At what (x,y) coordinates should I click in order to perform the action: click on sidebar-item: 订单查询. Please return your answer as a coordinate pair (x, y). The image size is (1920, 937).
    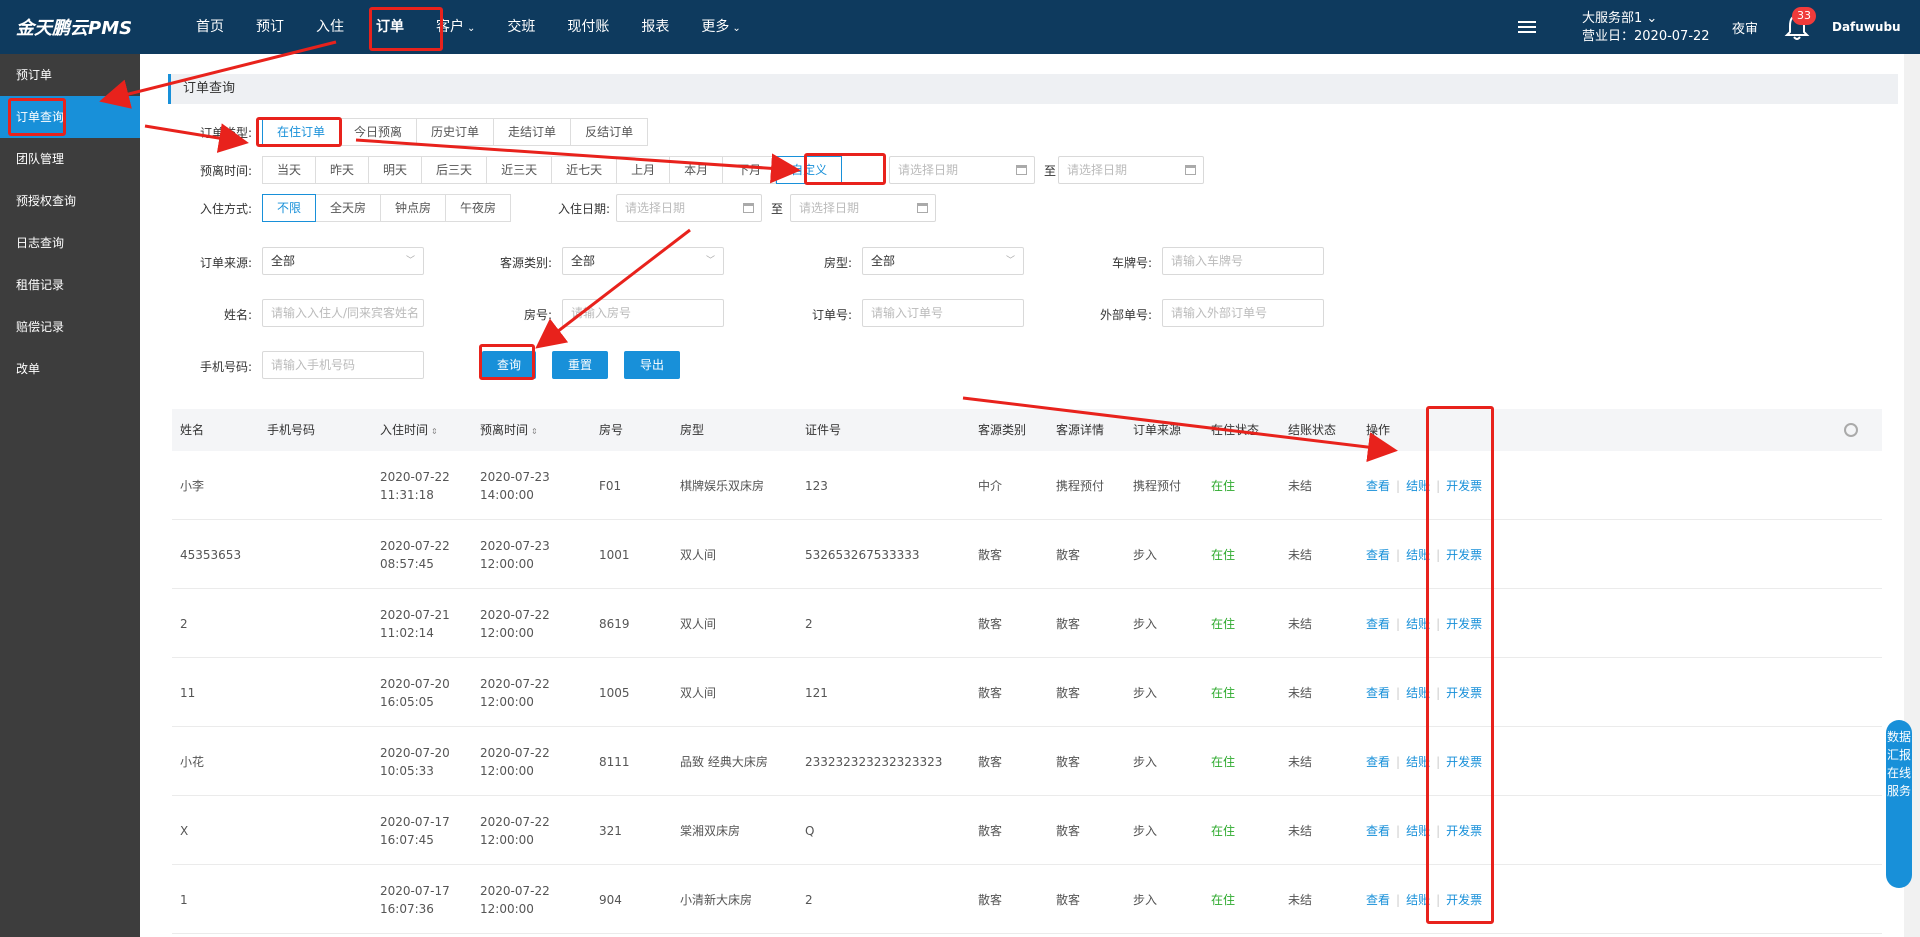
    Looking at the image, I should click on (70, 117).